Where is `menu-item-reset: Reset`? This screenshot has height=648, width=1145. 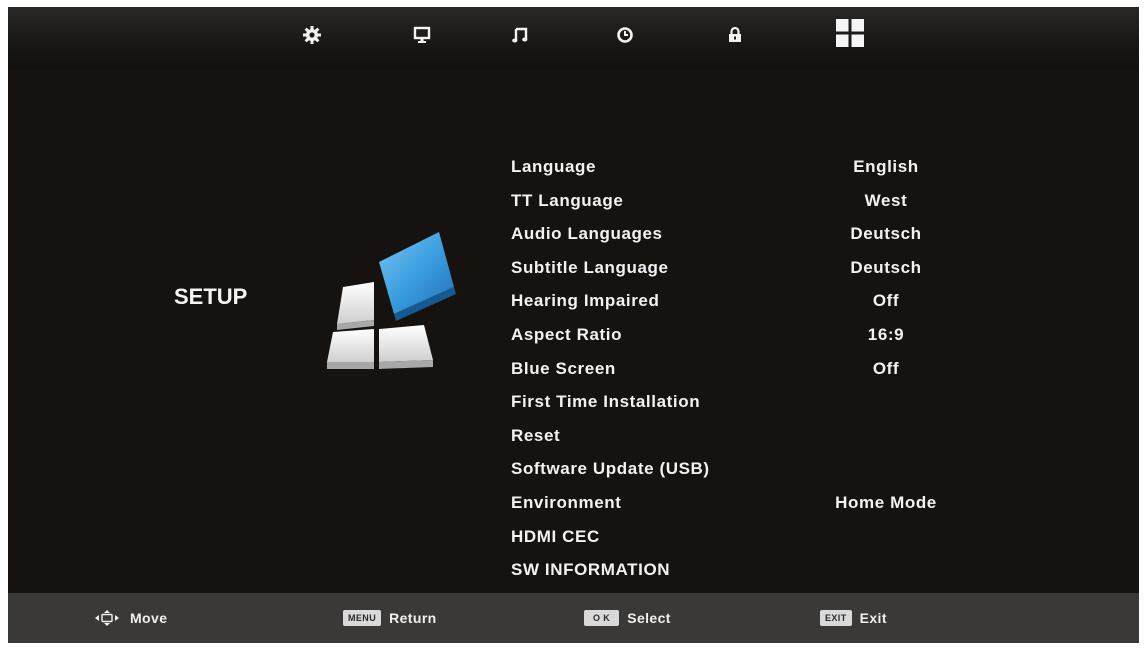
menu-item-reset: Reset is located at coordinates (741, 440).